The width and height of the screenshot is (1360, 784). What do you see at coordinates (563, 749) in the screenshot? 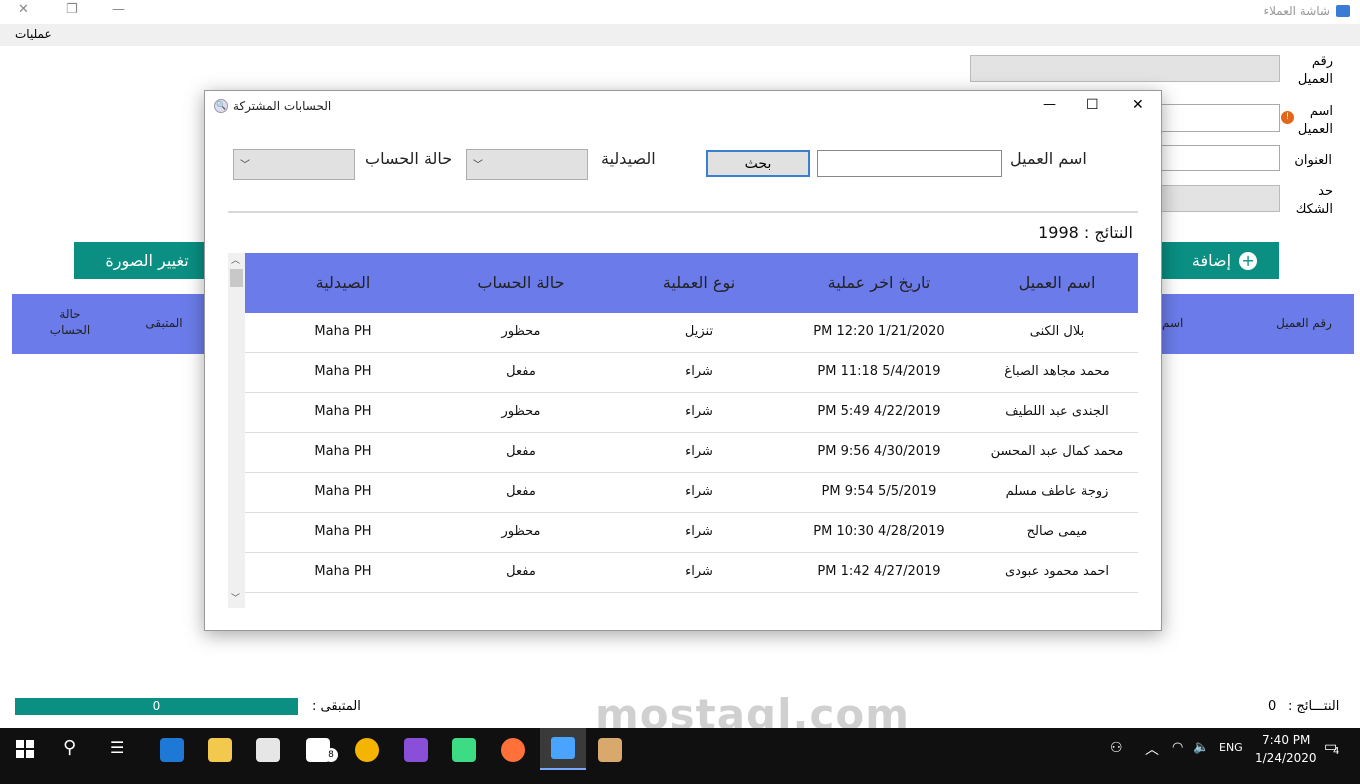
I see `active-app-tile` at bounding box center [563, 749].